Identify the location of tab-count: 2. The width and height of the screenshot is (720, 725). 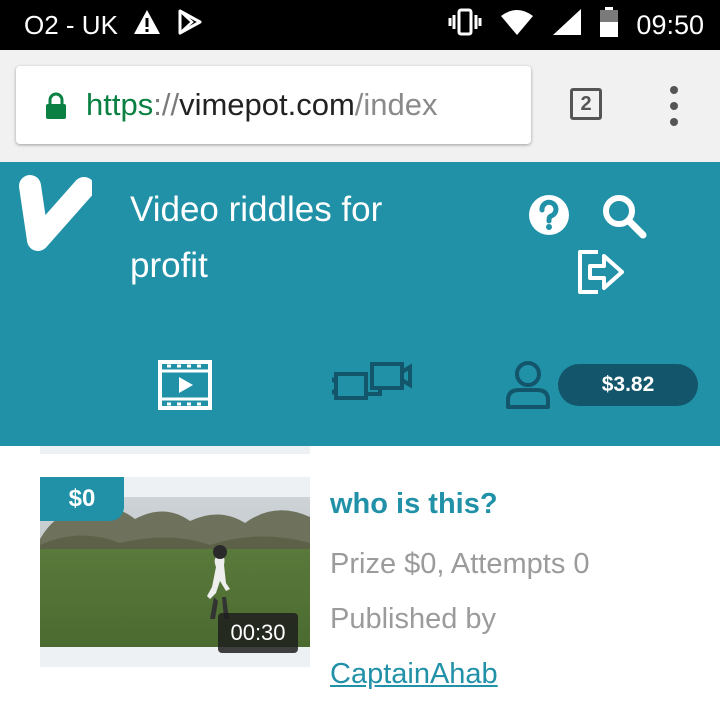
(586, 103).